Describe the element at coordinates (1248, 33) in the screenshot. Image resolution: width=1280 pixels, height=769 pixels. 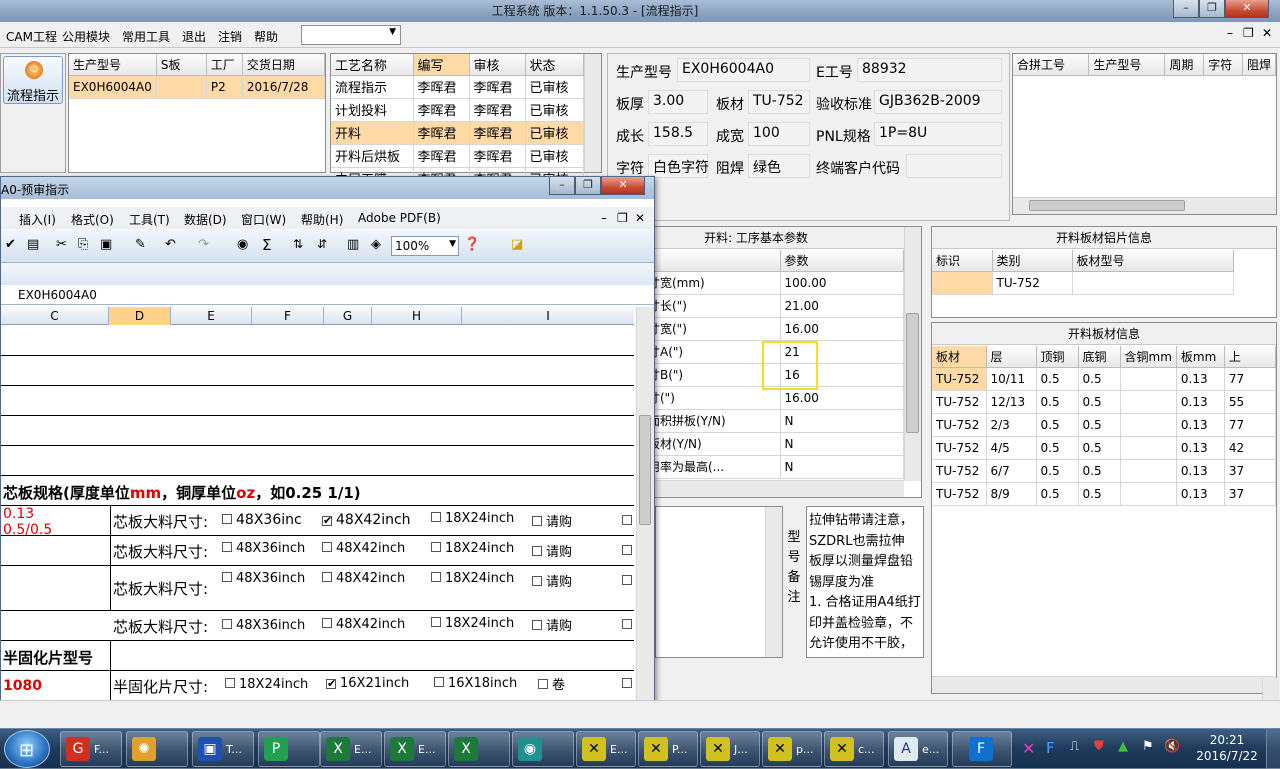
I see `mdi-restore-icon: ❐` at that location.